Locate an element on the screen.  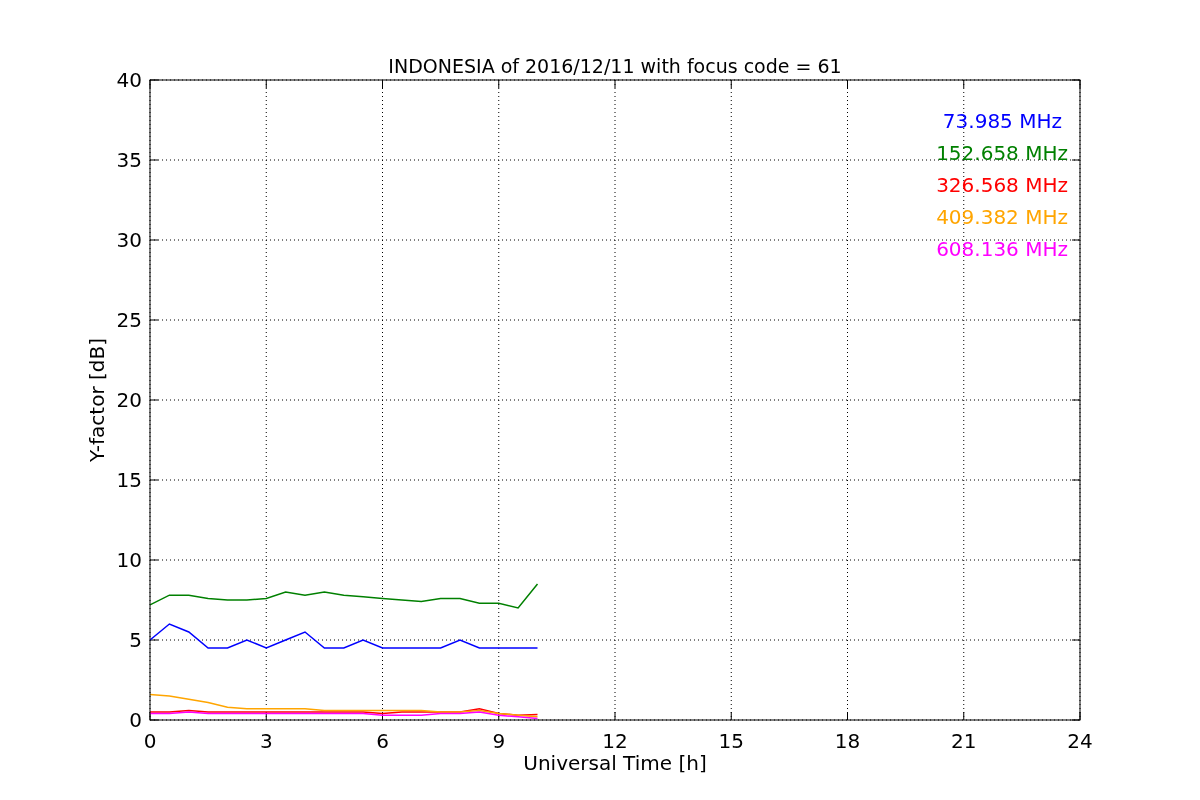
x-tick-label: 6 is located at coordinates (382, 741).